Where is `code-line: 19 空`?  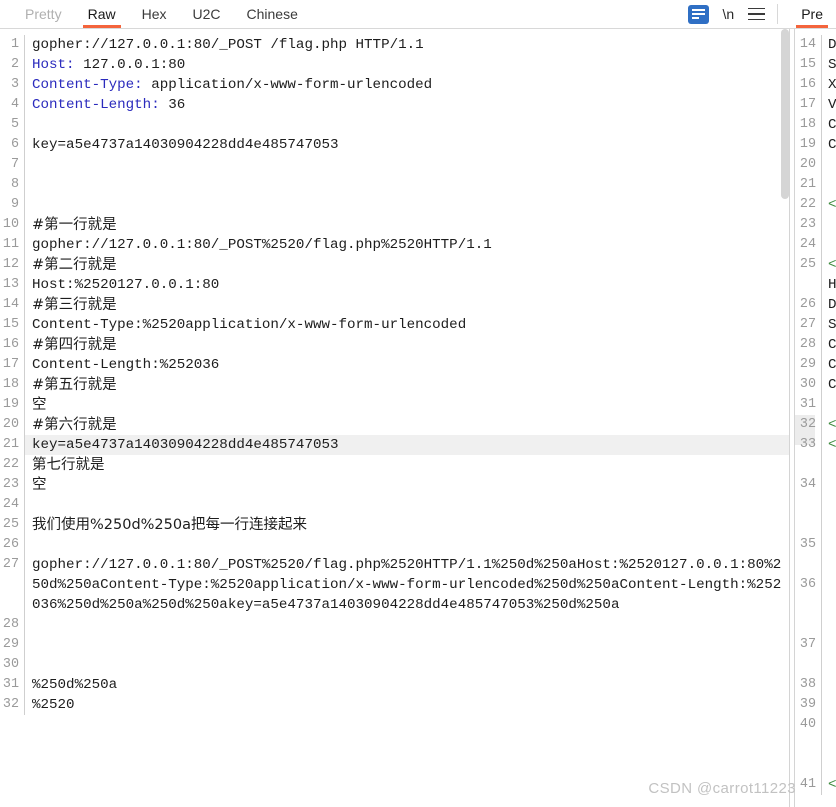 code-line: 19 空 is located at coordinates (394, 405).